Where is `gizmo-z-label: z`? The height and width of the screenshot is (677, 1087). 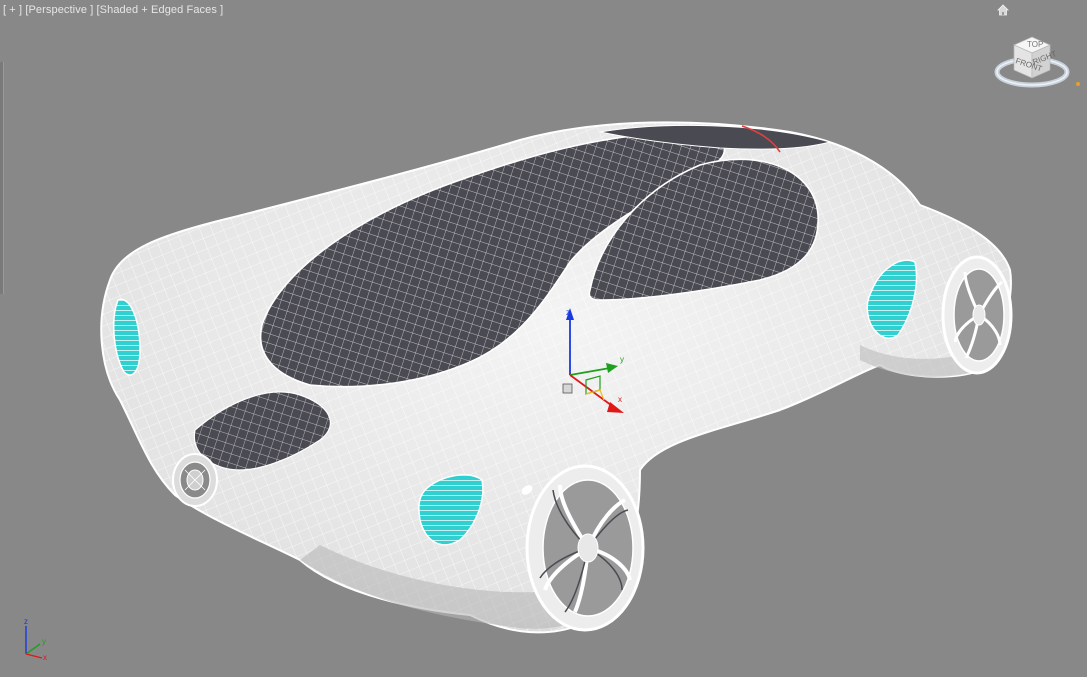 gizmo-z-label: z is located at coordinates (568, 312).